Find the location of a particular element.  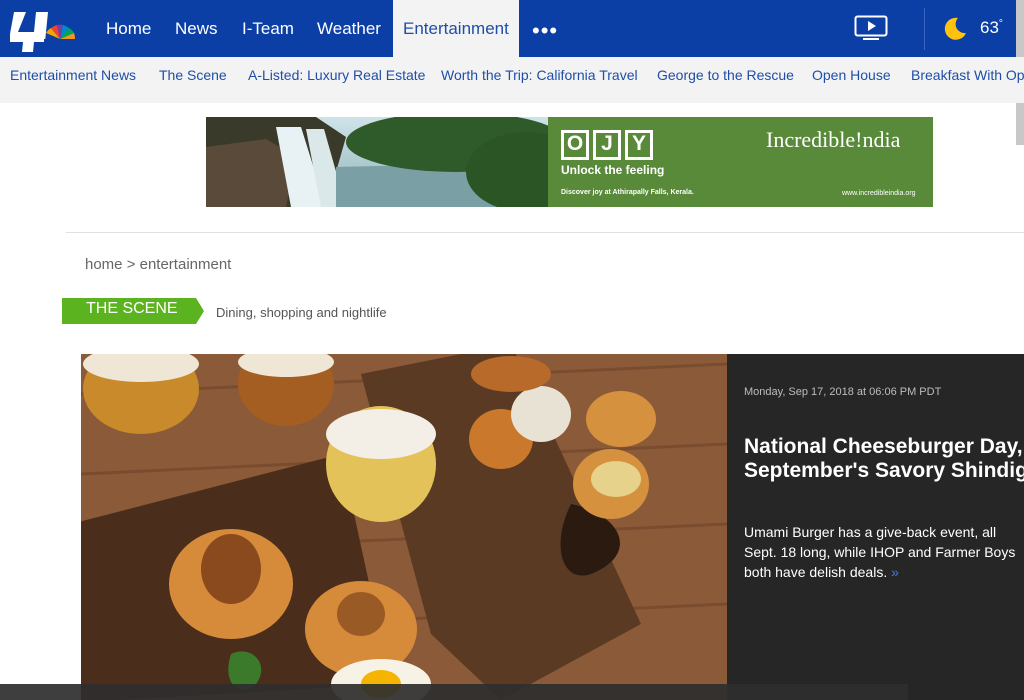

nav-divider is located at coordinates (924, 29).